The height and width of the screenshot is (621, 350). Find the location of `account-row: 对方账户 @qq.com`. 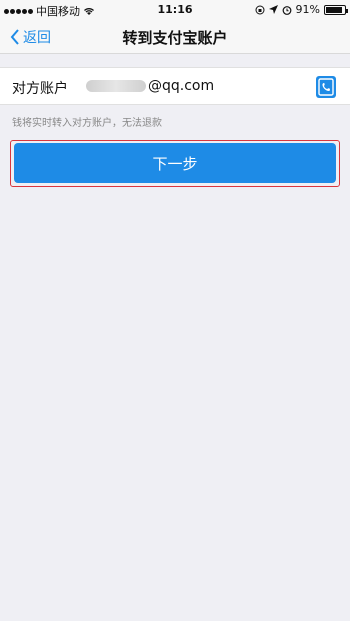

account-row: 对方账户 @qq.com is located at coordinates (175, 86).